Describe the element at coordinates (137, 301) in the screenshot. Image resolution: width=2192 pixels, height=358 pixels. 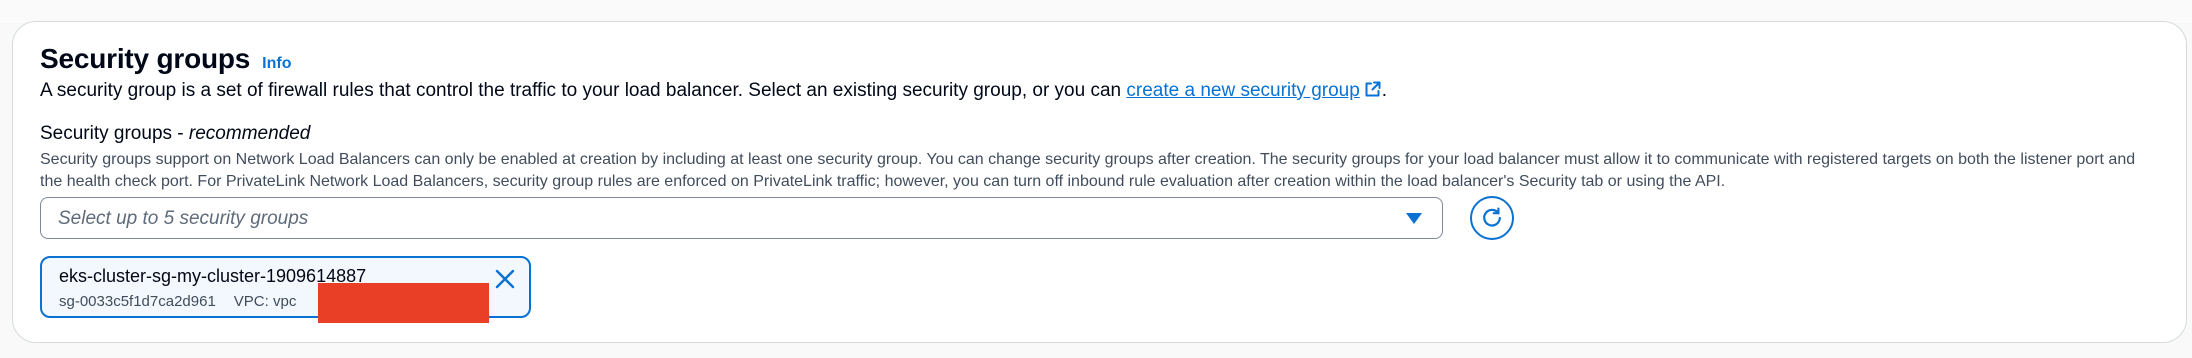
I see `token-group-id: sg-0033c5f1d7ca2d961` at that location.